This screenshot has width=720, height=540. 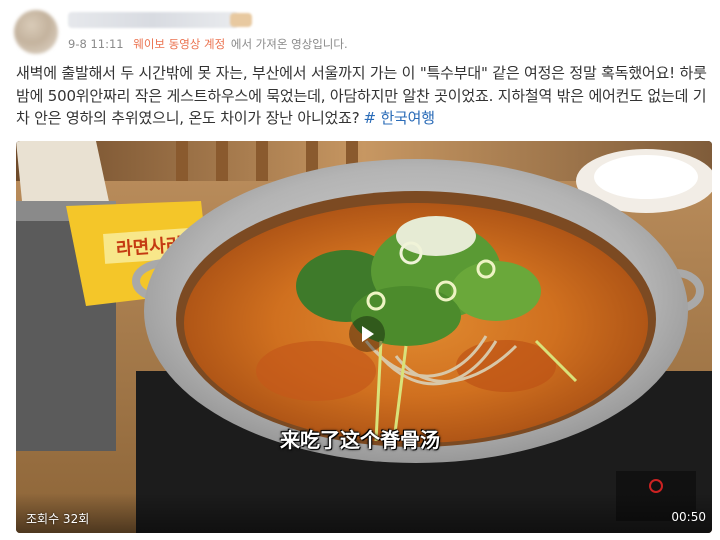 I want to click on play-button-icon, so click(x=367, y=334).